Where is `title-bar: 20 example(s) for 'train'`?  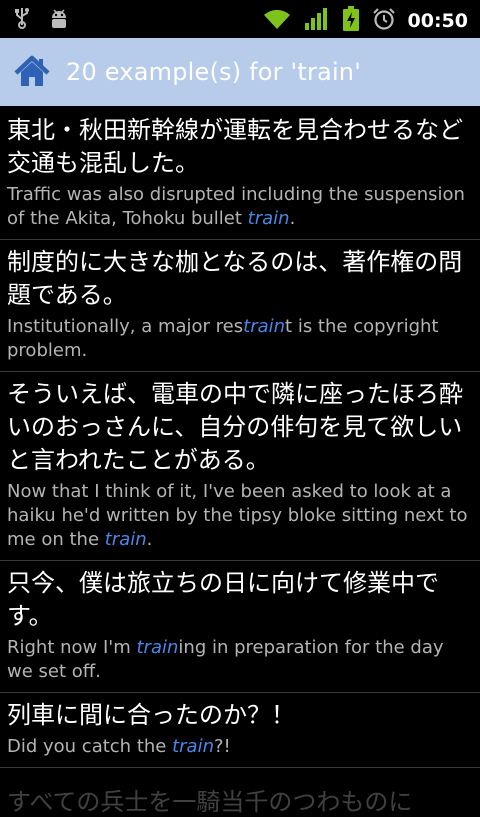 title-bar: 20 example(s) for 'train' is located at coordinates (240, 72).